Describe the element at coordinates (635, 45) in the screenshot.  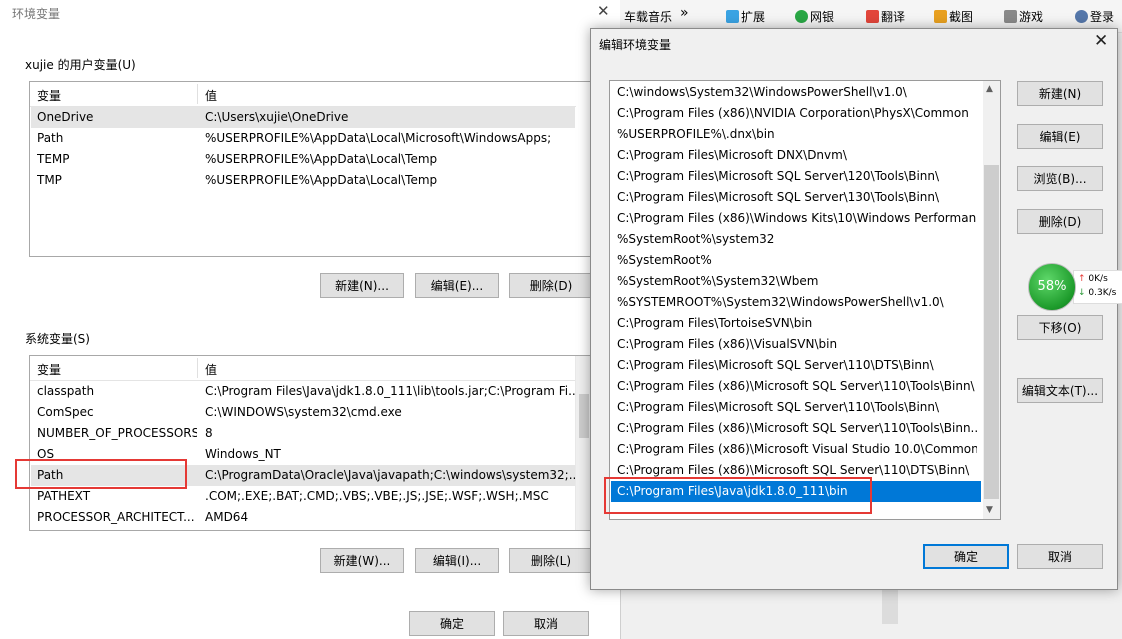
I see `dialog-title: 编辑环境变量` at that location.